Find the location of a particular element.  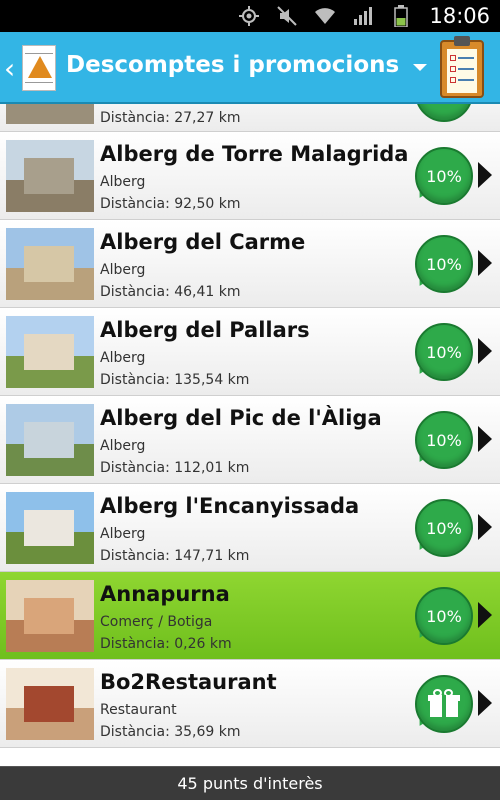

app-logo is located at coordinates (39, 68).